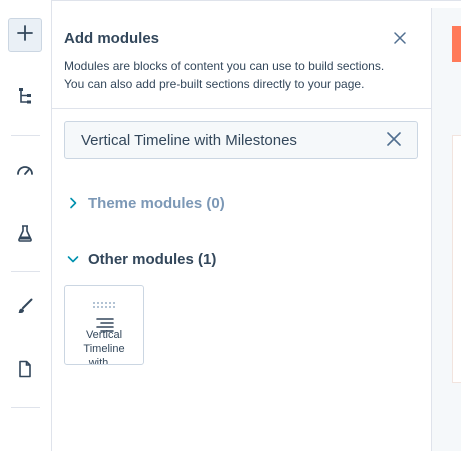 This screenshot has height=451, width=461. I want to click on brush-icon, so click(25, 308).